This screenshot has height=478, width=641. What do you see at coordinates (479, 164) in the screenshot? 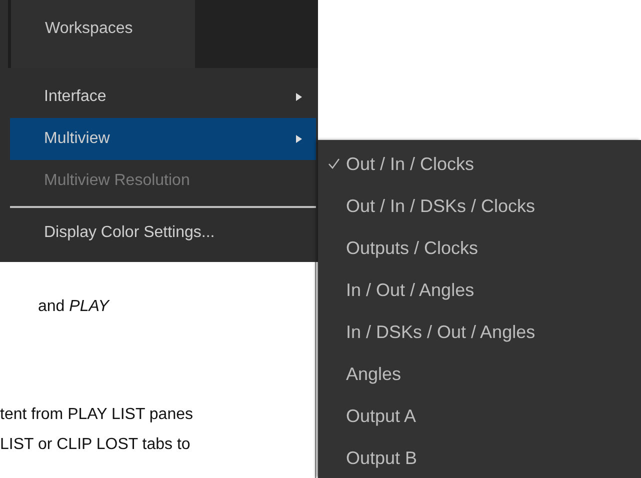
I see `submenu-item: Out / In / Clocks` at bounding box center [479, 164].